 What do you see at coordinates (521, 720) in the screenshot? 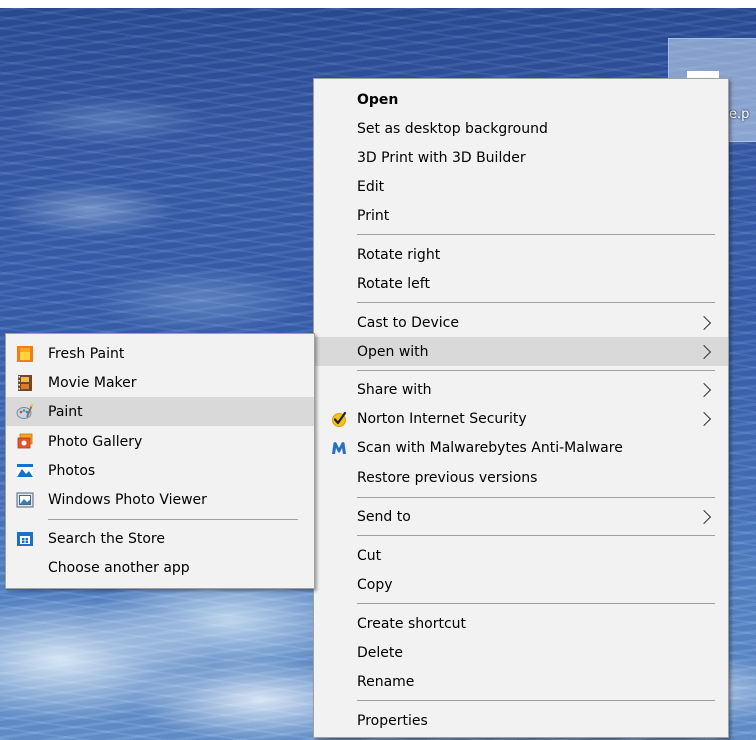
I see `menu-item-properties: Properties` at bounding box center [521, 720].